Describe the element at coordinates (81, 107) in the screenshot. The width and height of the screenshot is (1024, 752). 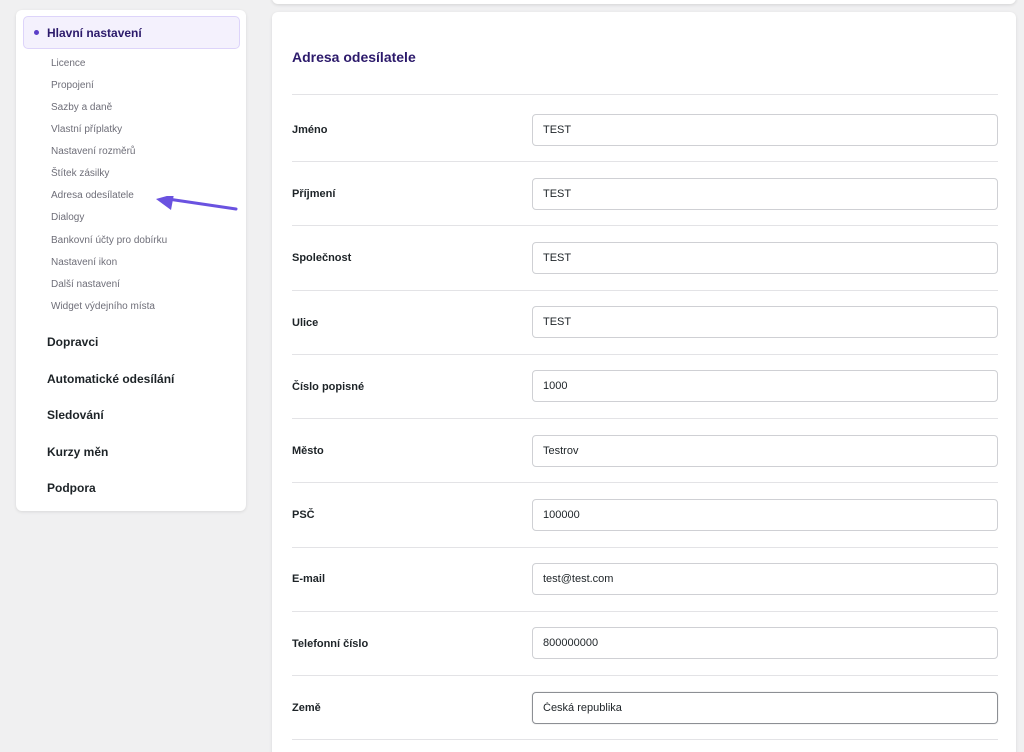
I see `sidebar-subitem-sazby-a-dane: Sazby a daně` at that location.